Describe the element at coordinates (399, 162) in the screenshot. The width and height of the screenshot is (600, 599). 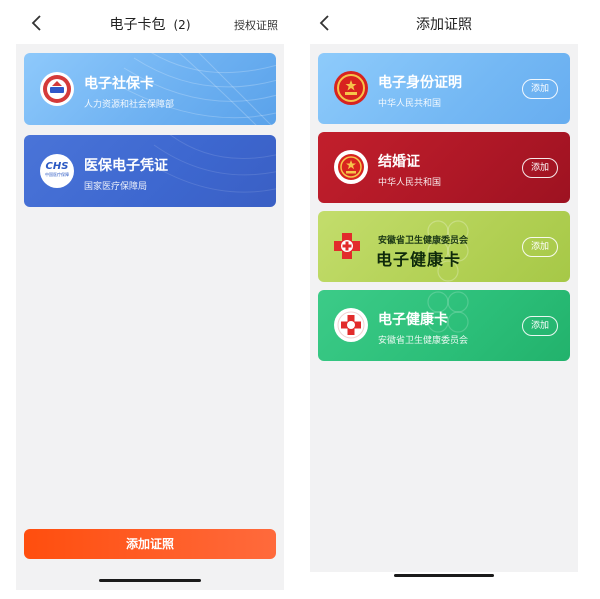
I see `card-title: 结婚证` at that location.